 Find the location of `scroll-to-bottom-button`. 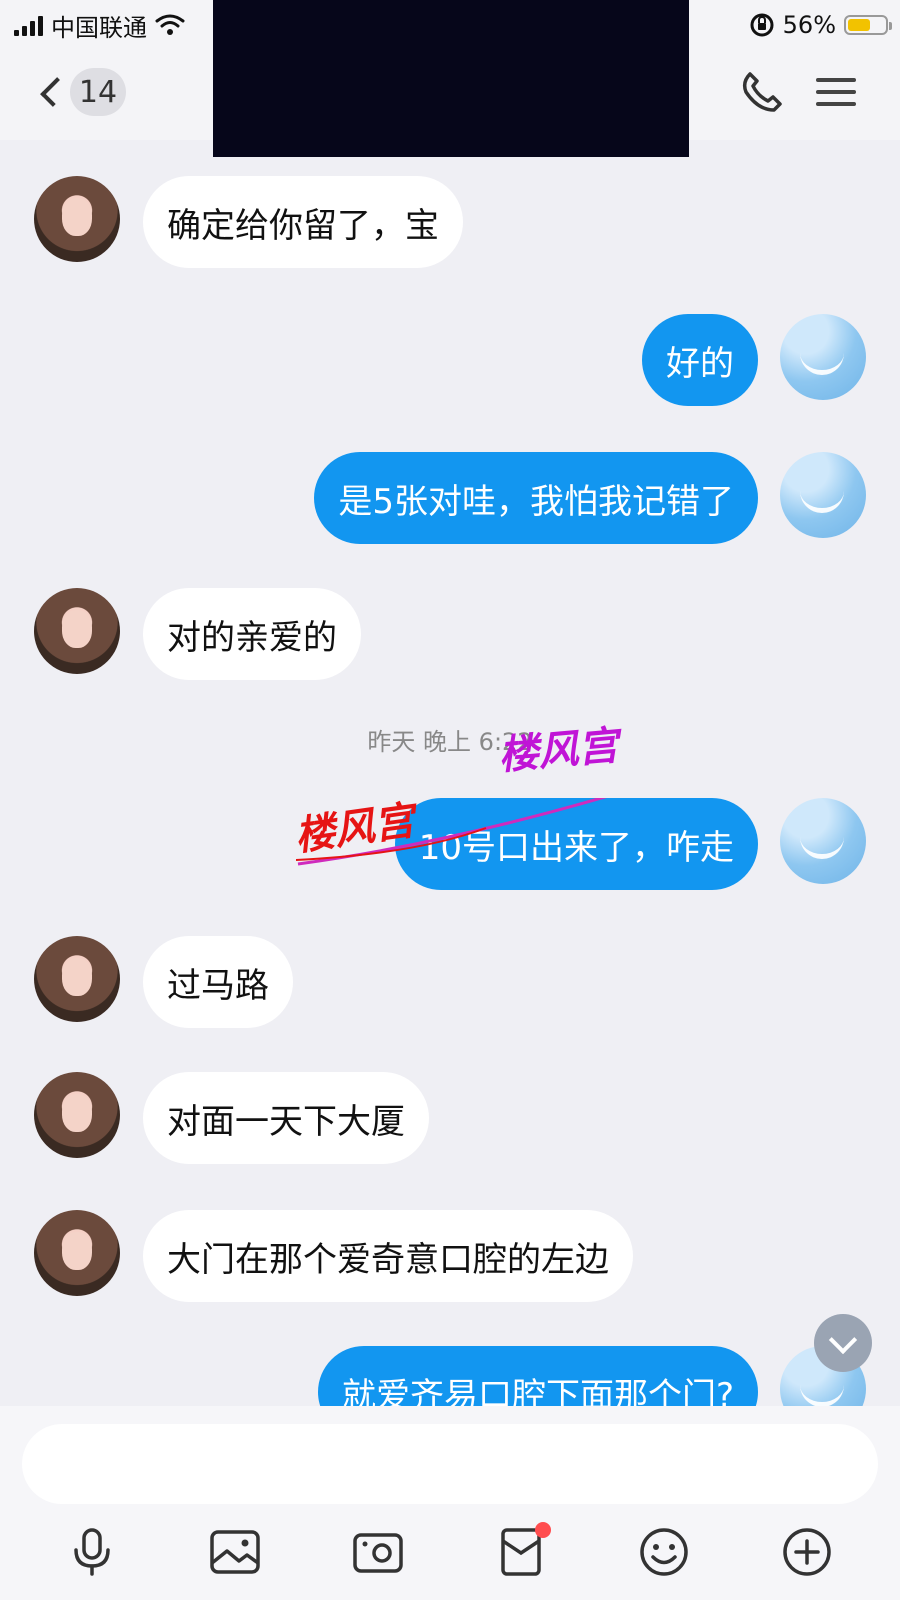

scroll-to-bottom-button is located at coordinates (843, 1343).